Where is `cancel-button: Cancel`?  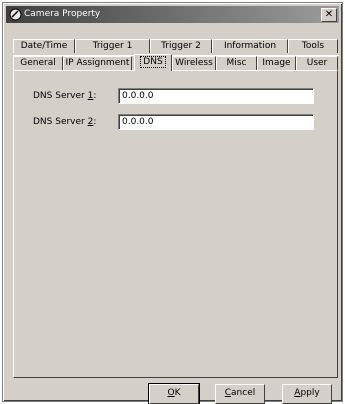
cancel-button: Cancel is located at coordinates (240, 394).